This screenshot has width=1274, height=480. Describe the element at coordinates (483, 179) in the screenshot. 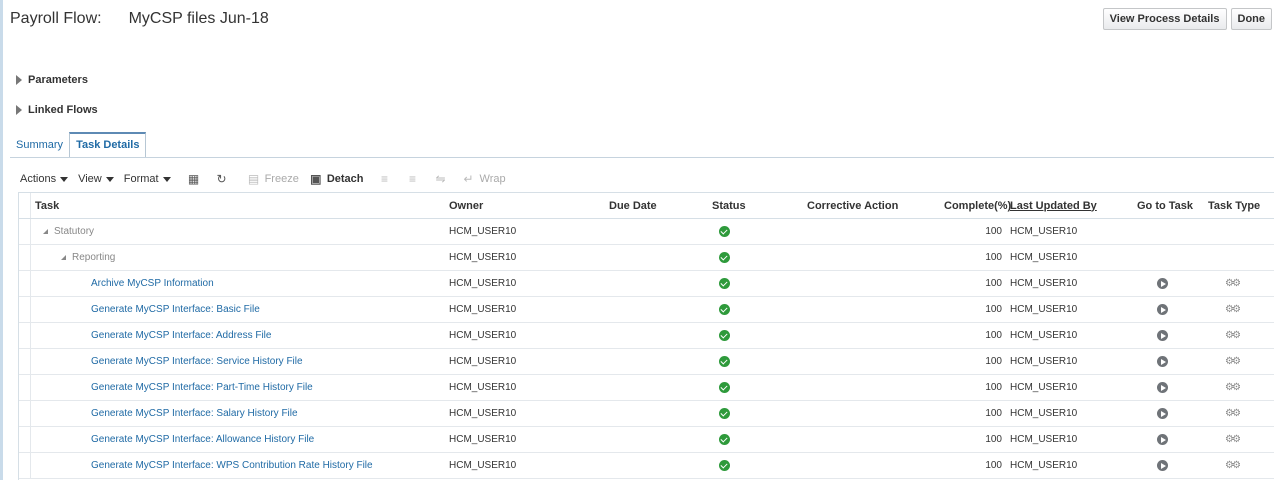

I see `wrap-button: ↵ Wrap` at that location.